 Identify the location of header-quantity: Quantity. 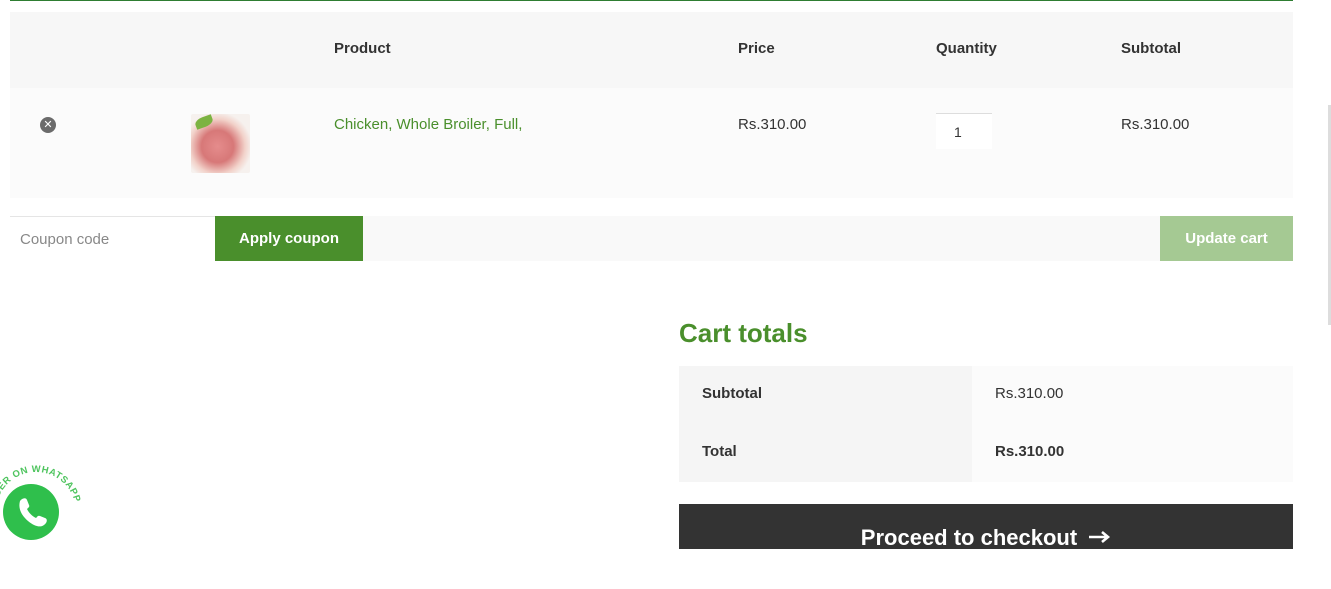
(966, 48).